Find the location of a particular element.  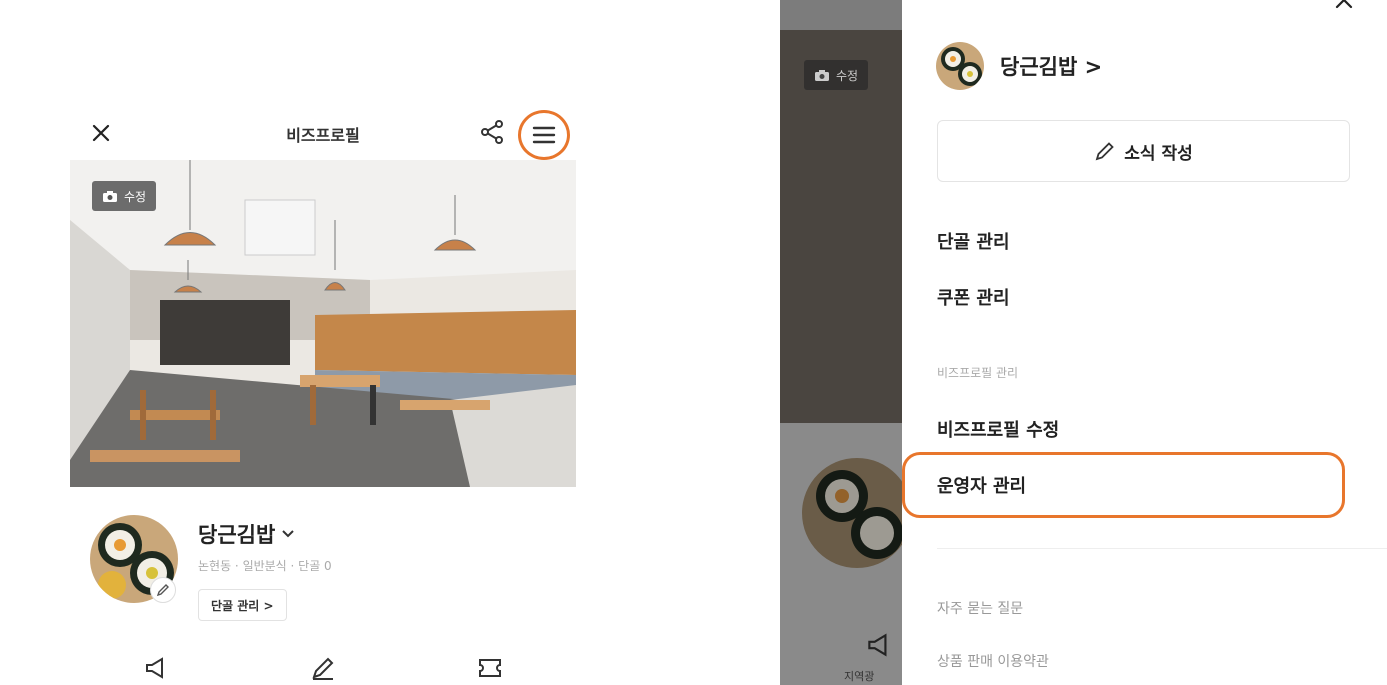

drawer-shop-name: 당근김밥 > is located at coordinates (1051, 67).